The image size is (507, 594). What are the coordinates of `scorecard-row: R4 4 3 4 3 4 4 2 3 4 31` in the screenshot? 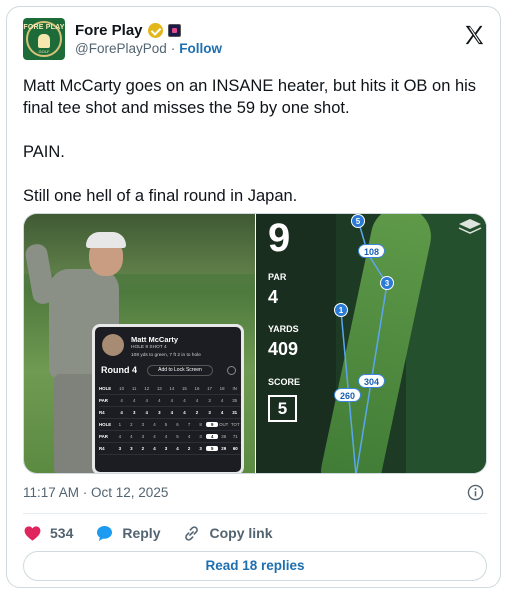 It's located at (170, 413).